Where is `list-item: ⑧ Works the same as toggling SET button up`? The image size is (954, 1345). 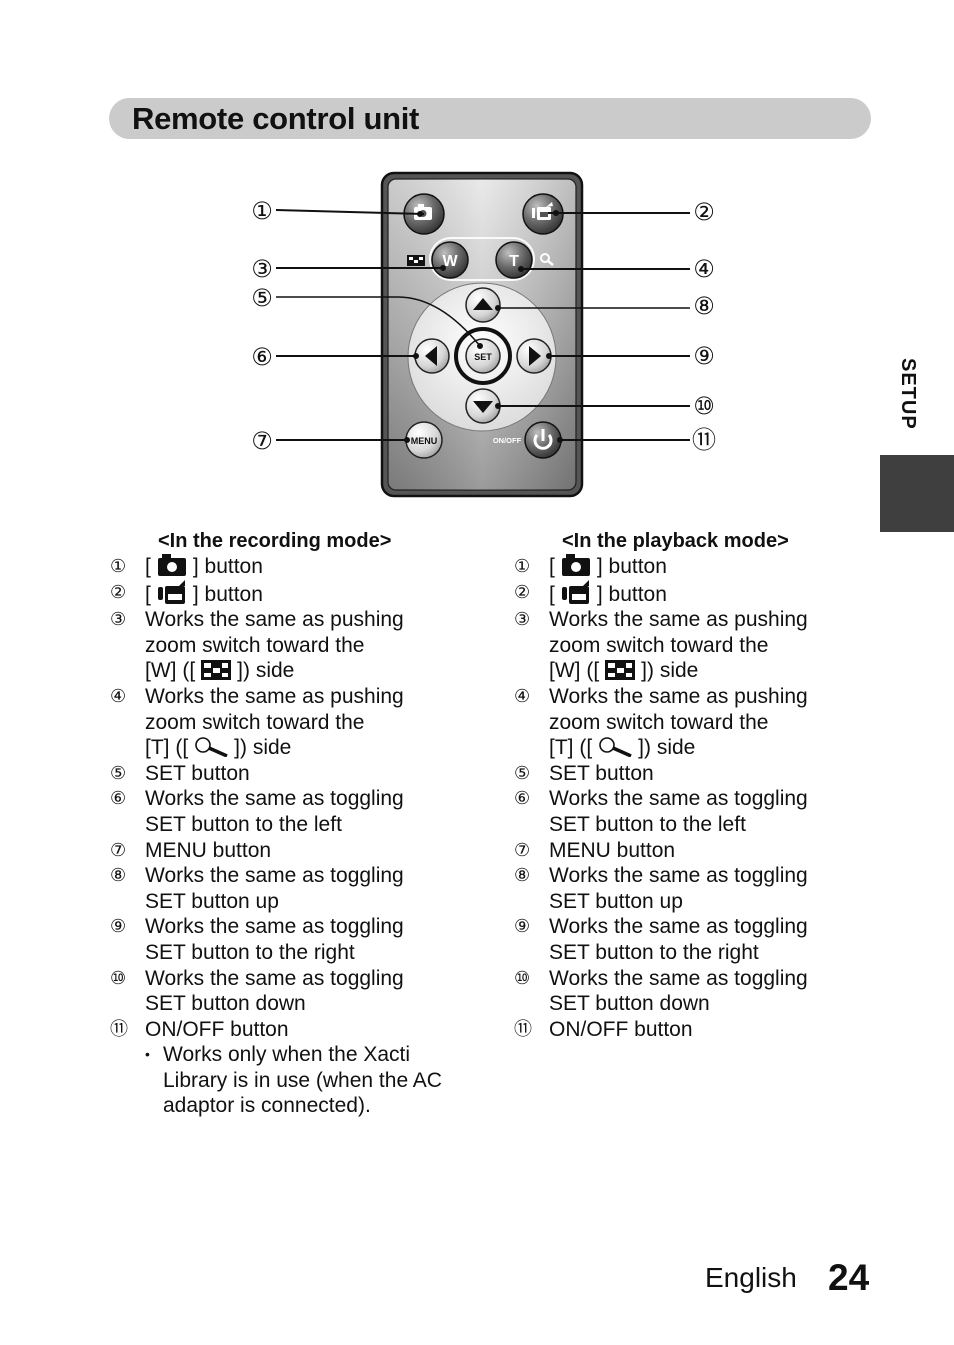
list-item: ⑧ Works the same as toggling SET button up is located at coordinates (684, 888).